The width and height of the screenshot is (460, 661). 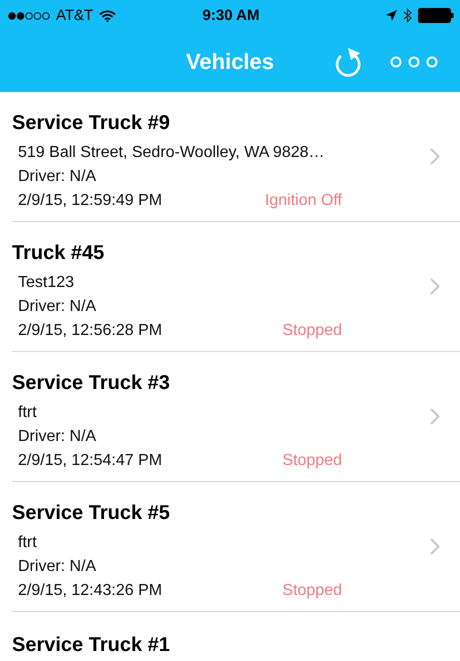 What do you see at coordinates (230, 636) in the screenshot?
I see `vehicle-row: Service Truck #1` at bounding box center [230, 636].